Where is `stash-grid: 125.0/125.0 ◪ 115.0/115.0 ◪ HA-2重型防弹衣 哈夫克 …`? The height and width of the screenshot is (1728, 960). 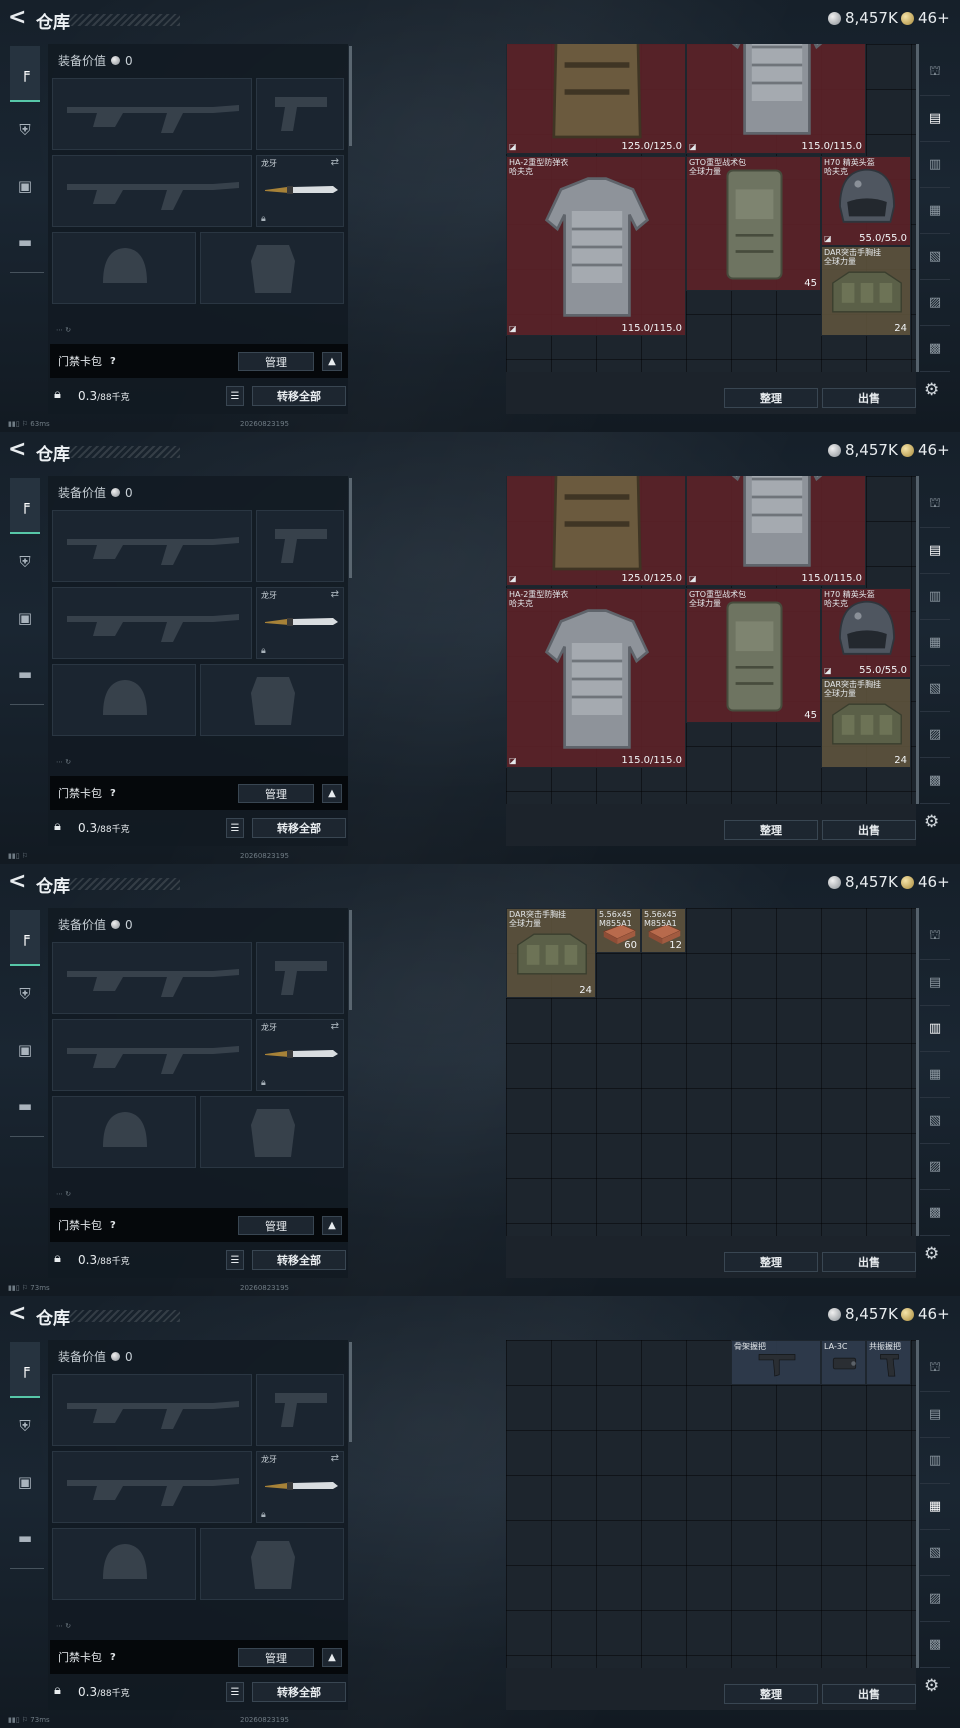 stash-grid: 125.0/125.0 ◪ 115.0/115.0 ◪ HA-2重型防弹衣 哈夫克 … is located at coordinates (711, 208).